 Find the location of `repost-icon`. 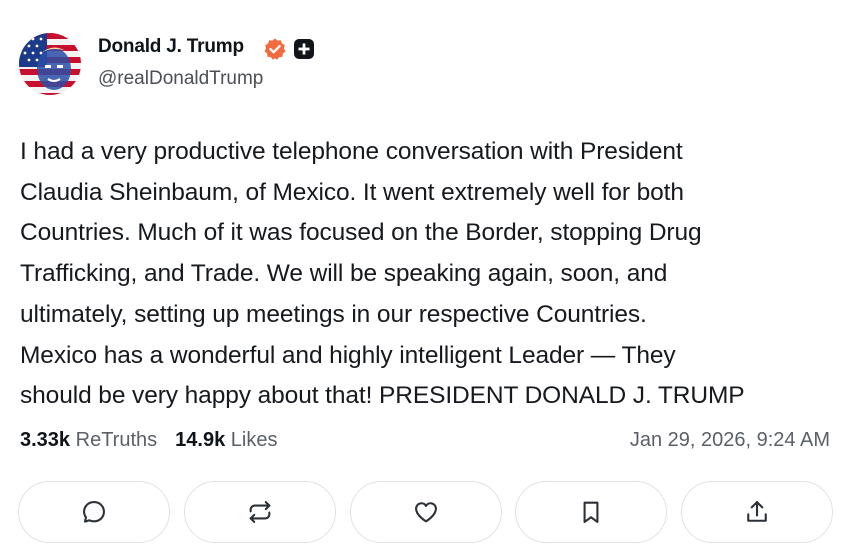

repost-icon is located at coordinates (260, 512).